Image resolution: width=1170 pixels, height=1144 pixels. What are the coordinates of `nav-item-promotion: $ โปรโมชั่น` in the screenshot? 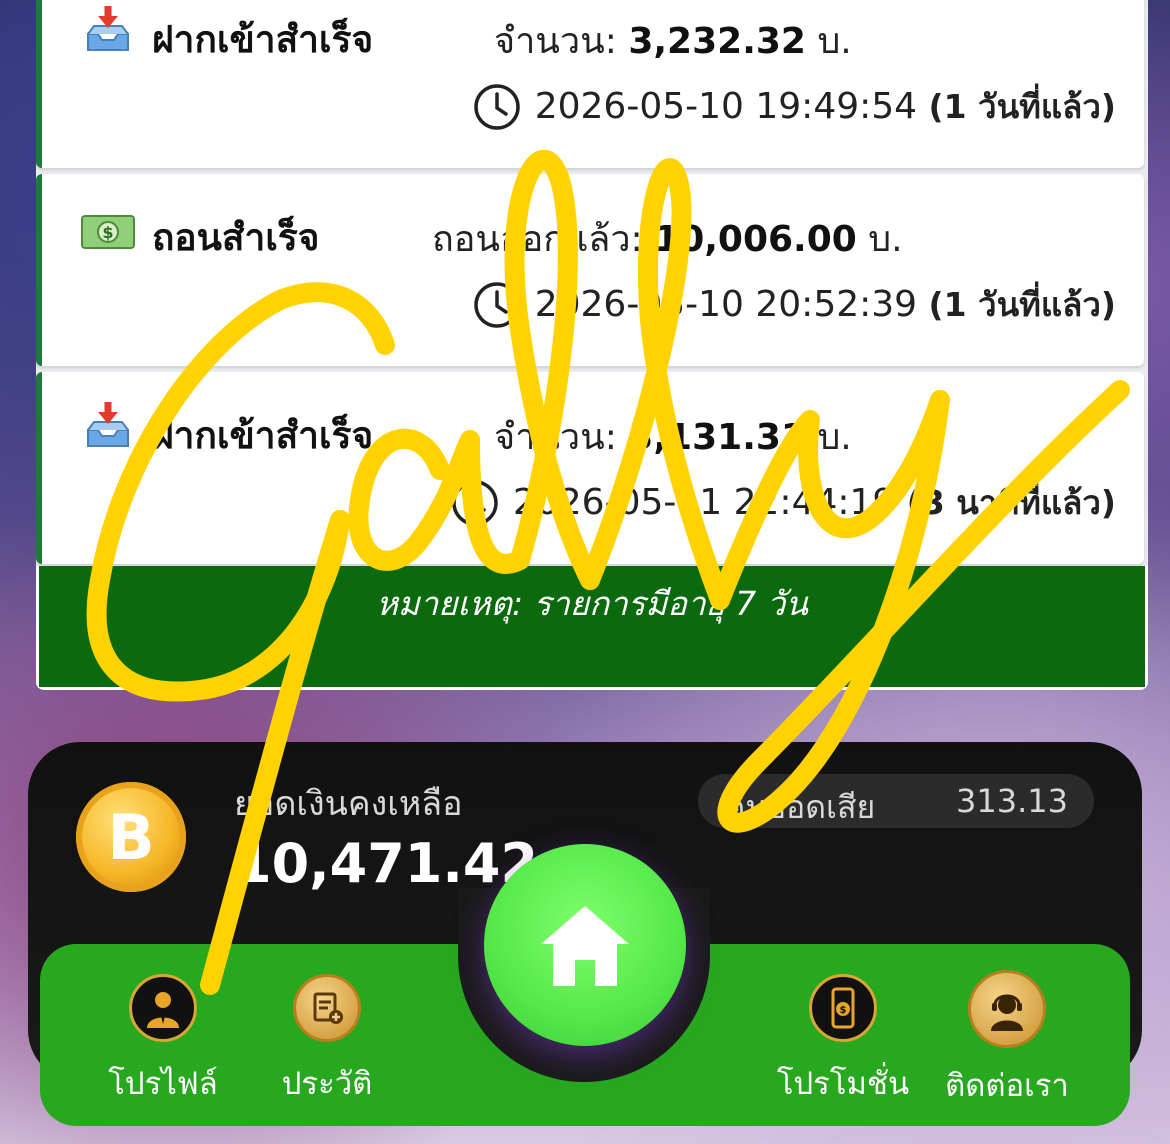 It's located at (843, 1041).